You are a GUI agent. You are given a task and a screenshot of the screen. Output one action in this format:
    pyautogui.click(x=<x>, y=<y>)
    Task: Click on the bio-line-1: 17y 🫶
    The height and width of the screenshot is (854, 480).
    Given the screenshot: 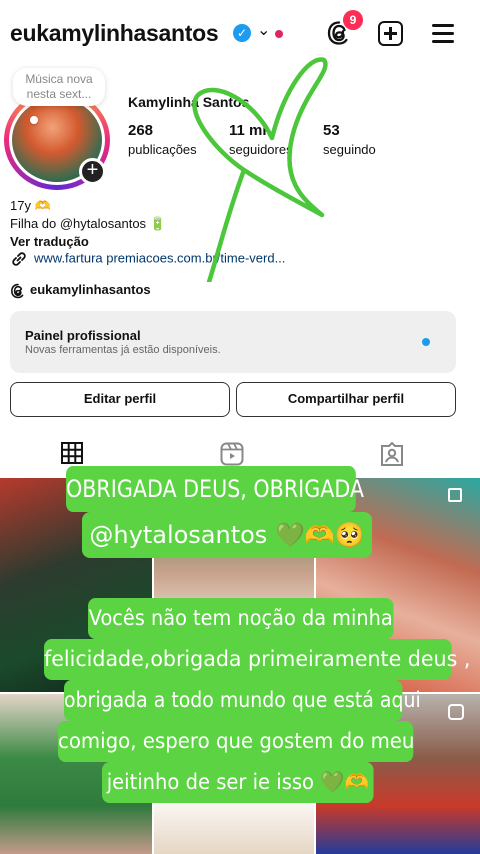 What is the action you would take?
    pyautogui.click(x=30, y=205)
    